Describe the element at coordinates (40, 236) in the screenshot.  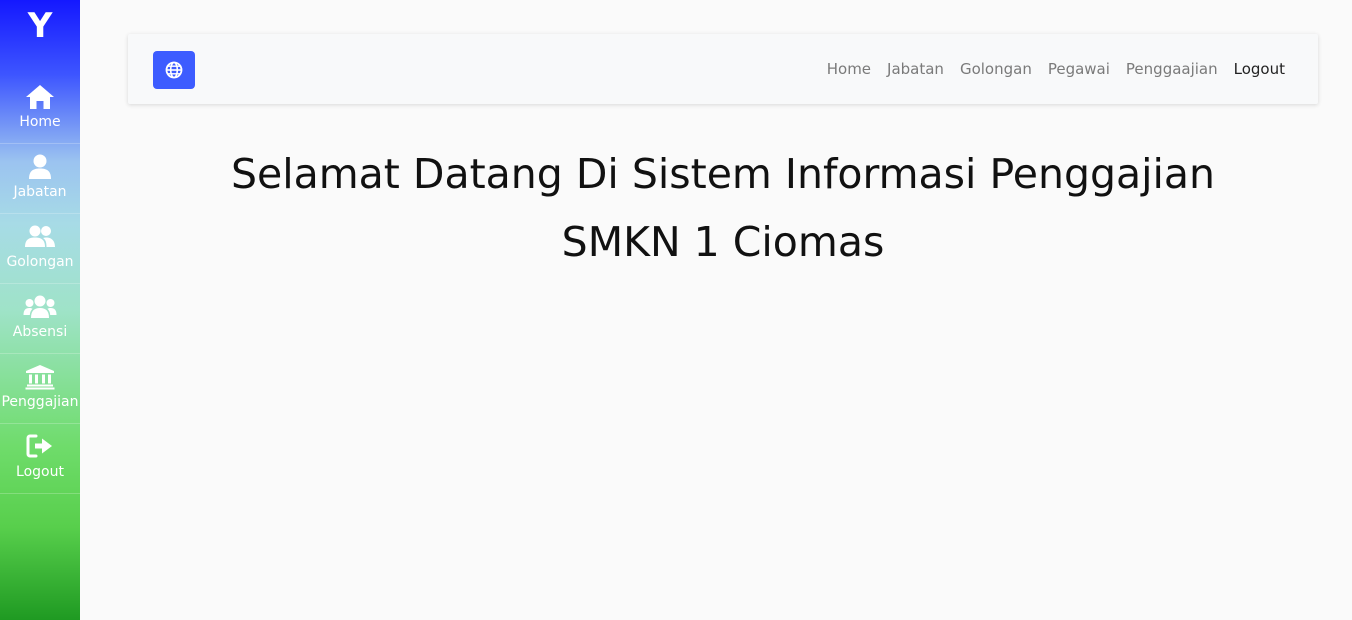
I see `users-icon` at that location.